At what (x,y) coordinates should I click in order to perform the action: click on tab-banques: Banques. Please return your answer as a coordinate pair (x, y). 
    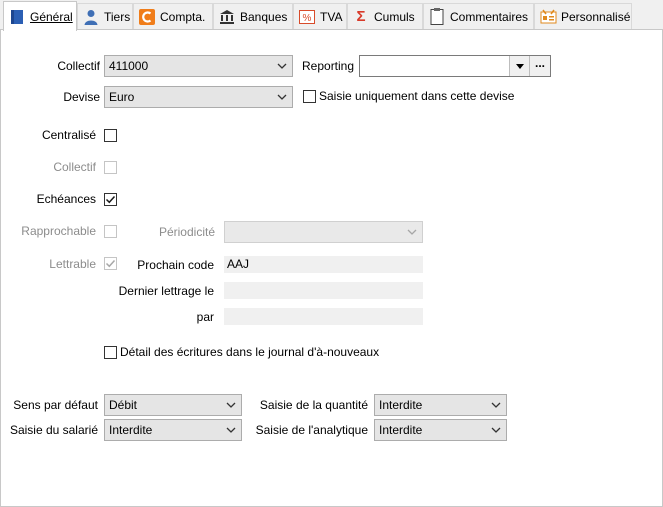
    Looking at the image, I should click on (253, 16).